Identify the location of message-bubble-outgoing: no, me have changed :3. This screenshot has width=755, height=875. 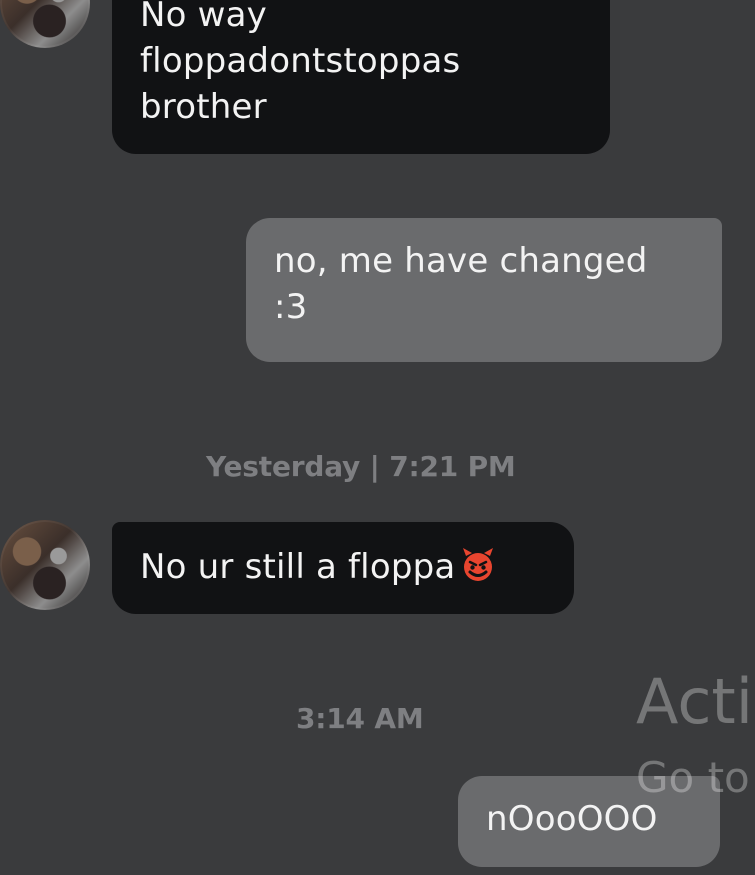
(484, 290).